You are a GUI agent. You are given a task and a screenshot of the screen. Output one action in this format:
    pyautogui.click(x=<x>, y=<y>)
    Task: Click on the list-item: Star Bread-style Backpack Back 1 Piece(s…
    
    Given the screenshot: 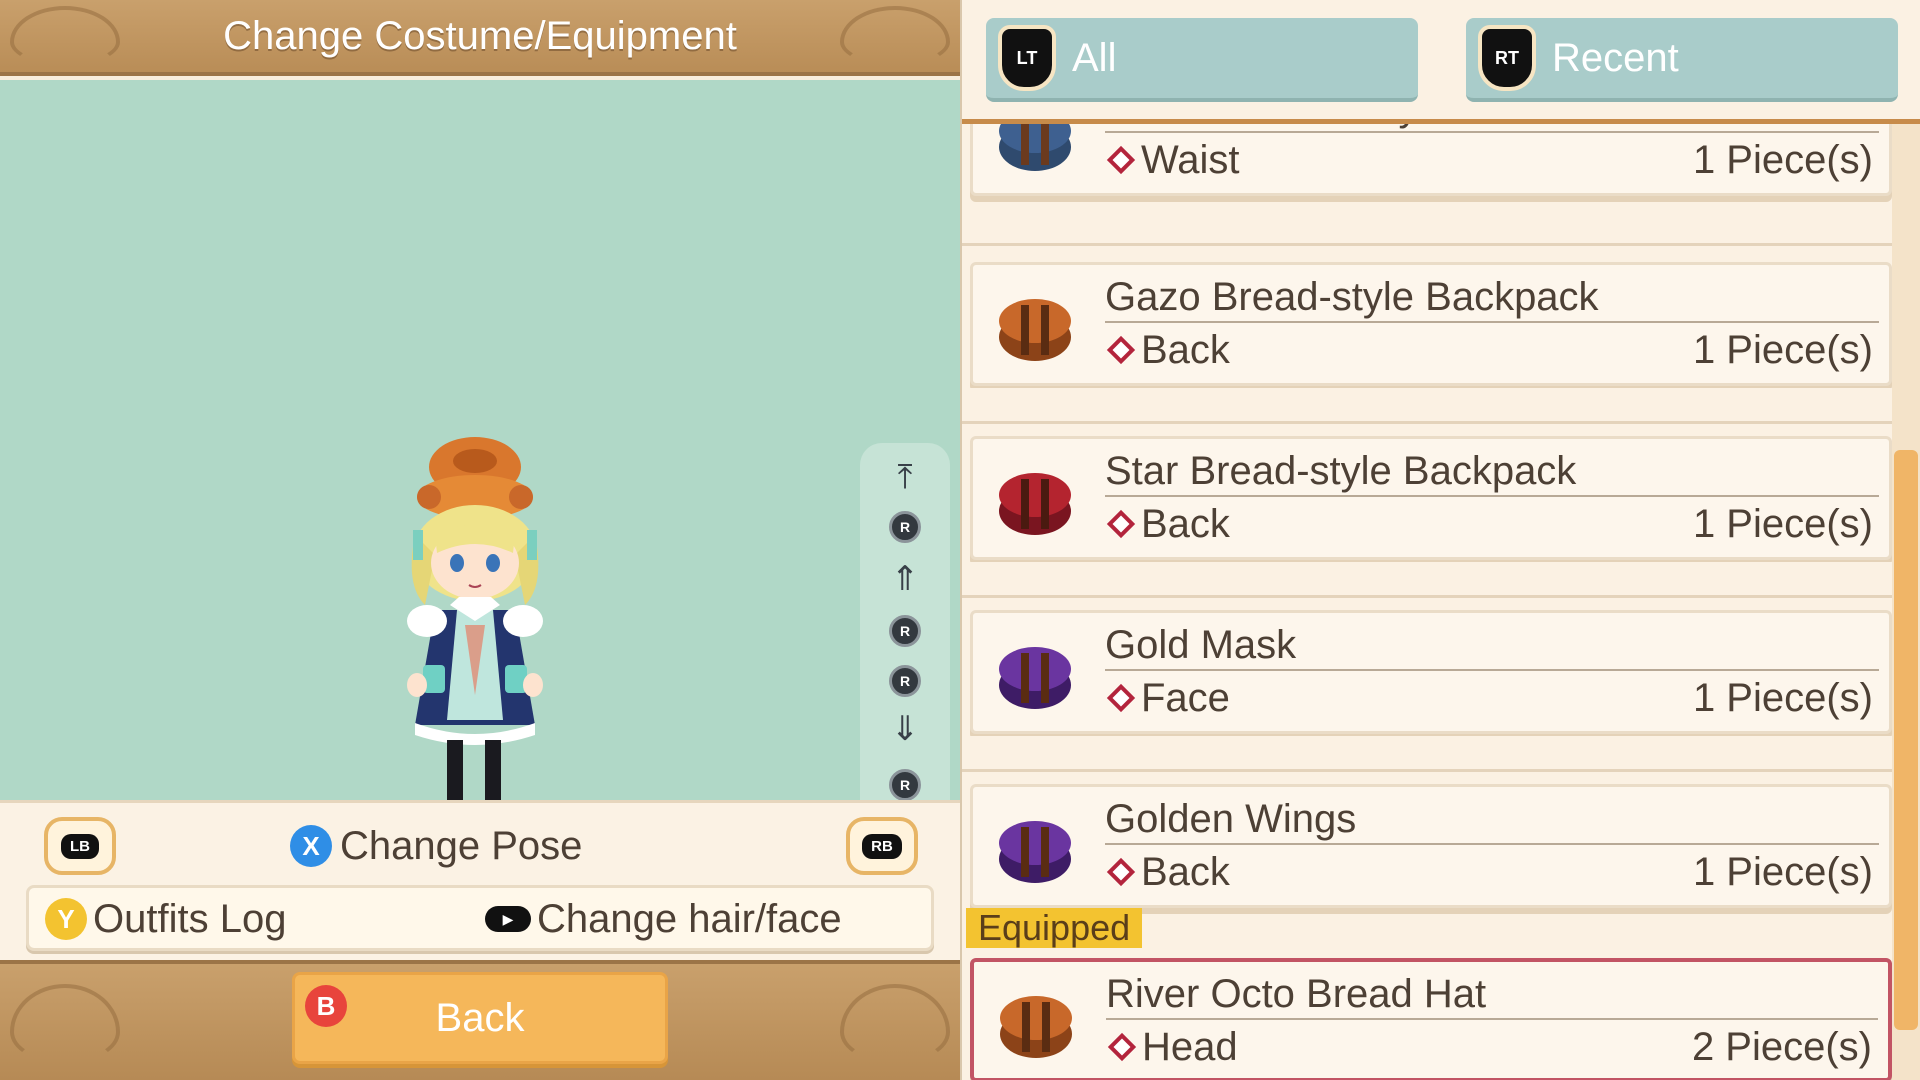 What is the action you would take?
    pyautogui.click(x=1431, y=498)
    